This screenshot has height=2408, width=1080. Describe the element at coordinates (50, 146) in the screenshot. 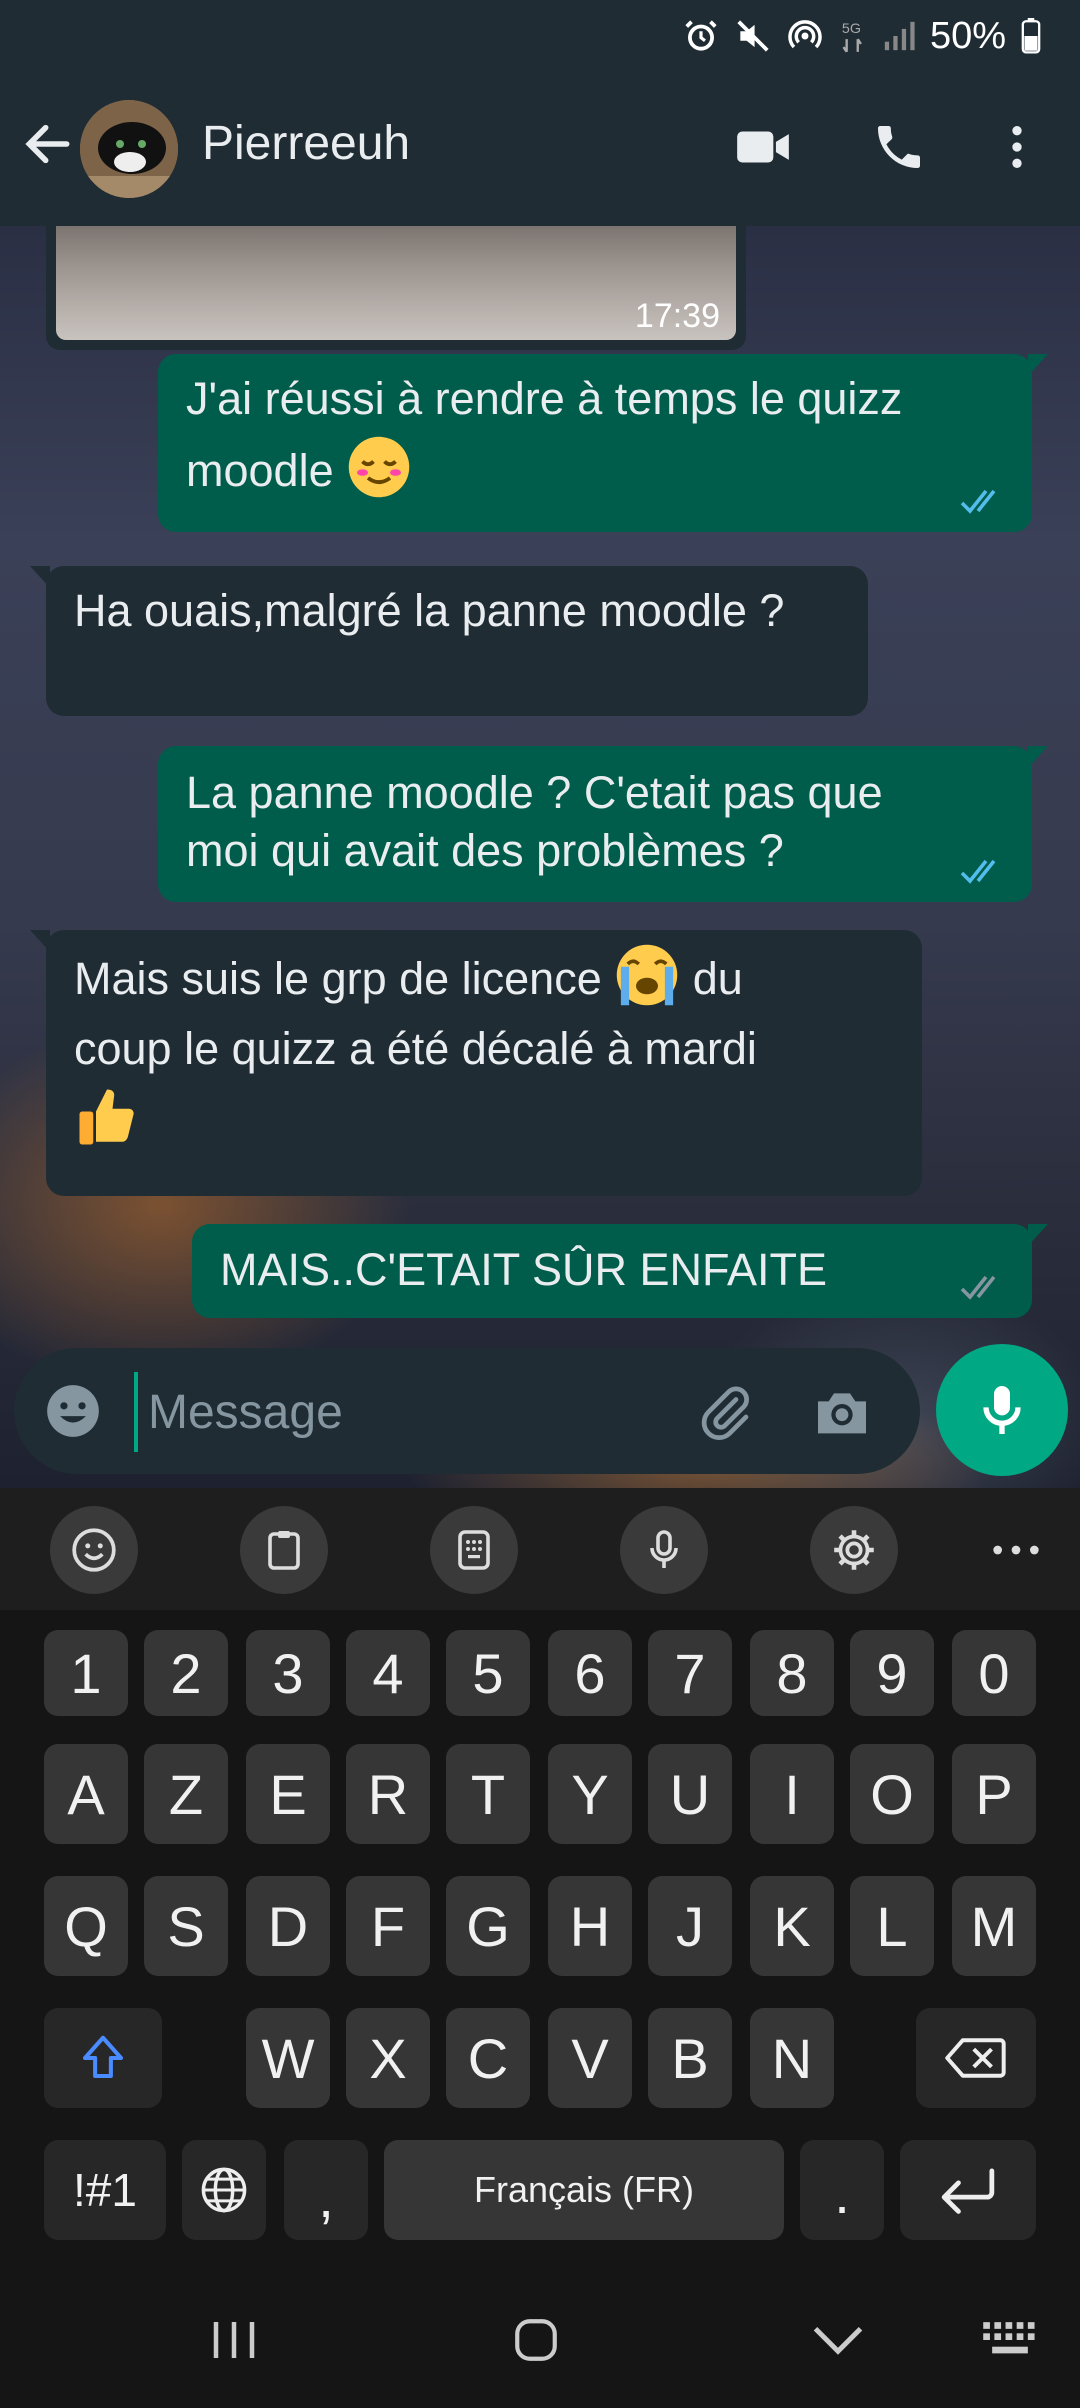

I see `back-button` at that location.